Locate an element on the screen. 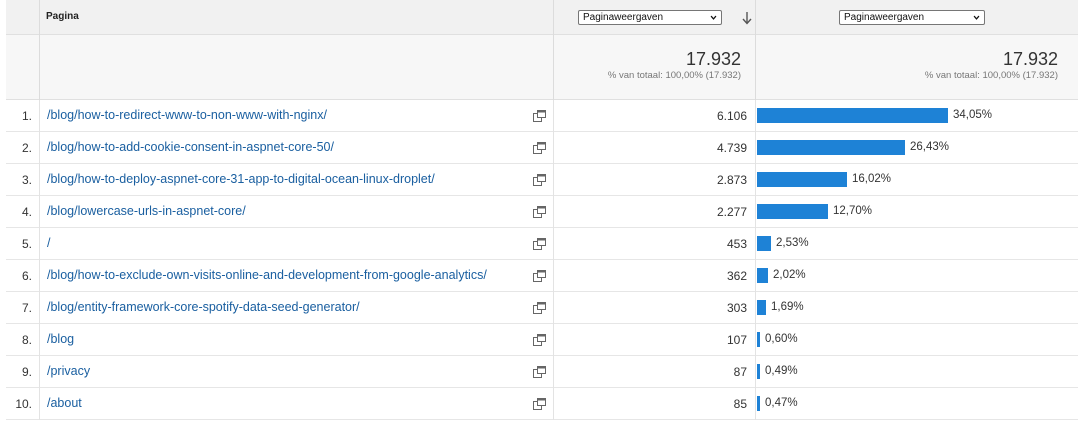 The width and height of the screenshot is (1078, 425). pageviews-value: 87 is located at coordinates (740, 372).